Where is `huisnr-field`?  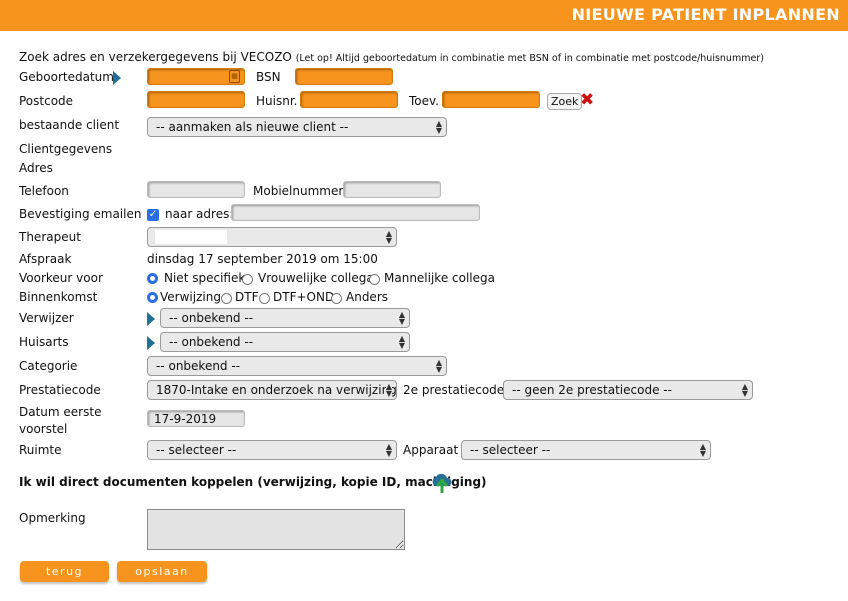
huisnr-field is located at coordinates (349, 99).